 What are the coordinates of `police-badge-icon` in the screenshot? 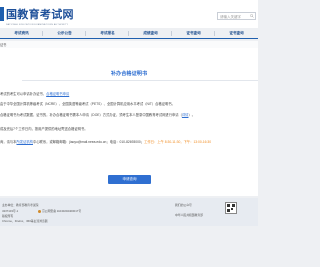 It's located at (39, 211).